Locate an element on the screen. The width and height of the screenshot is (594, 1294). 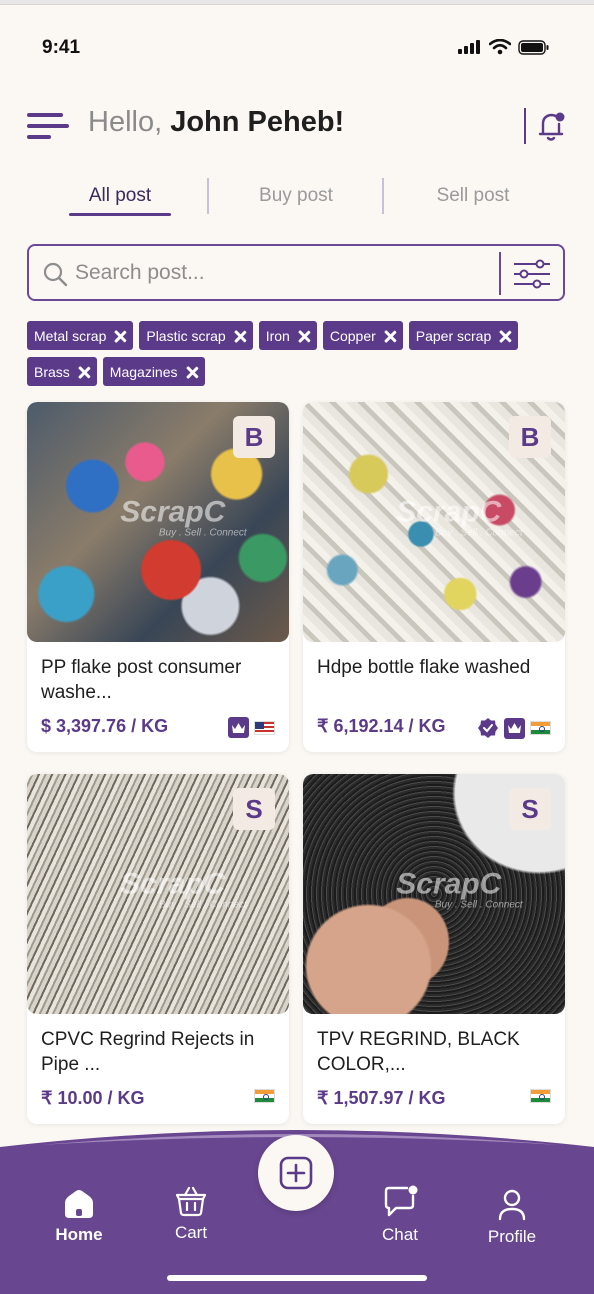
search-bar is located at coordinates (296, 272).